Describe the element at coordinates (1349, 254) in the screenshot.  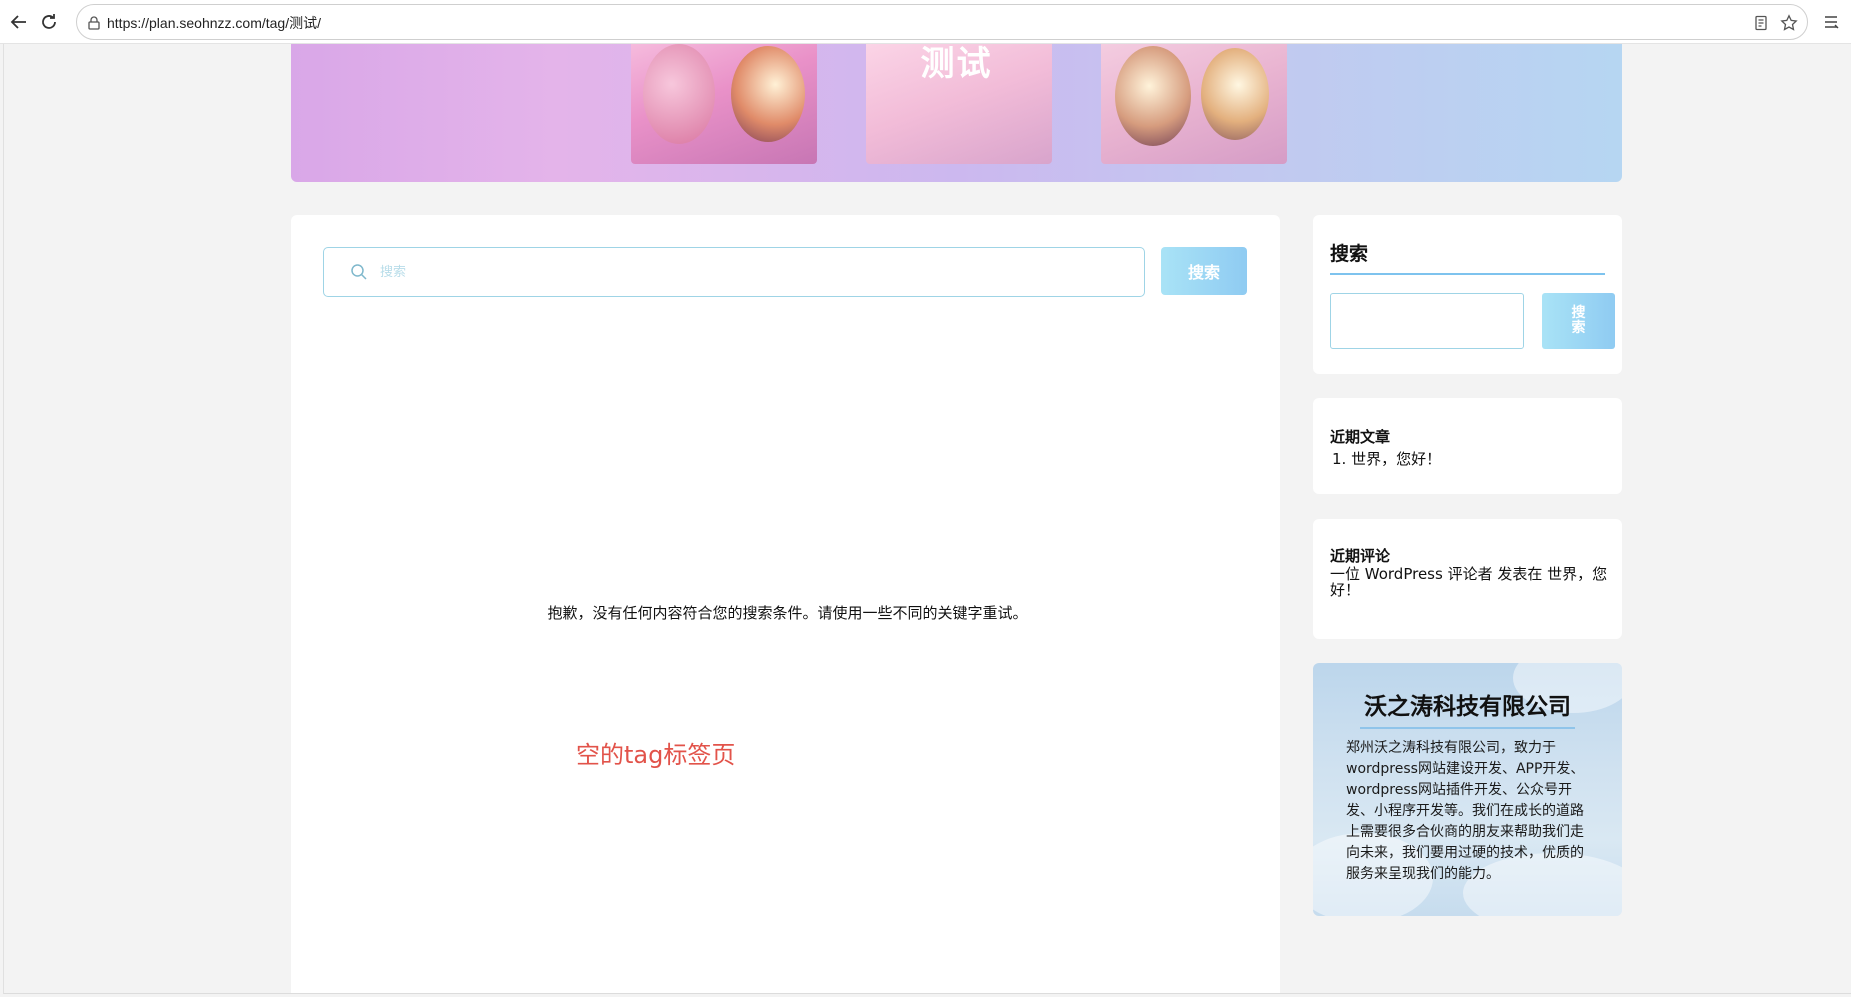
I see `widget-title: 搜索` at that location.